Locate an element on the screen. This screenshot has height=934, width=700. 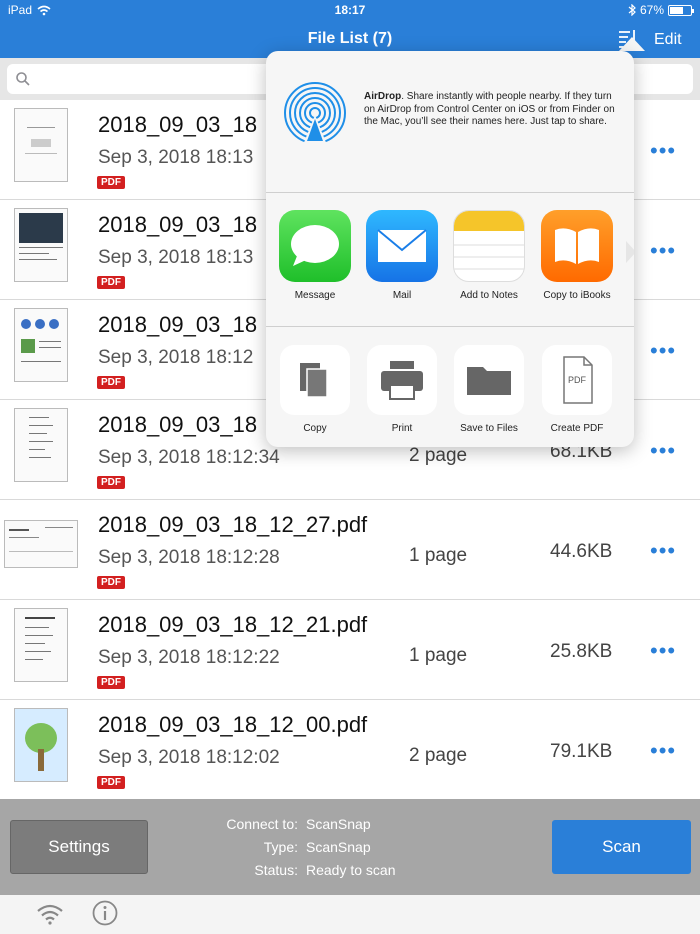
file-date: Sep 3, 2018 18:12:34 is located at coordinates (189, 457).